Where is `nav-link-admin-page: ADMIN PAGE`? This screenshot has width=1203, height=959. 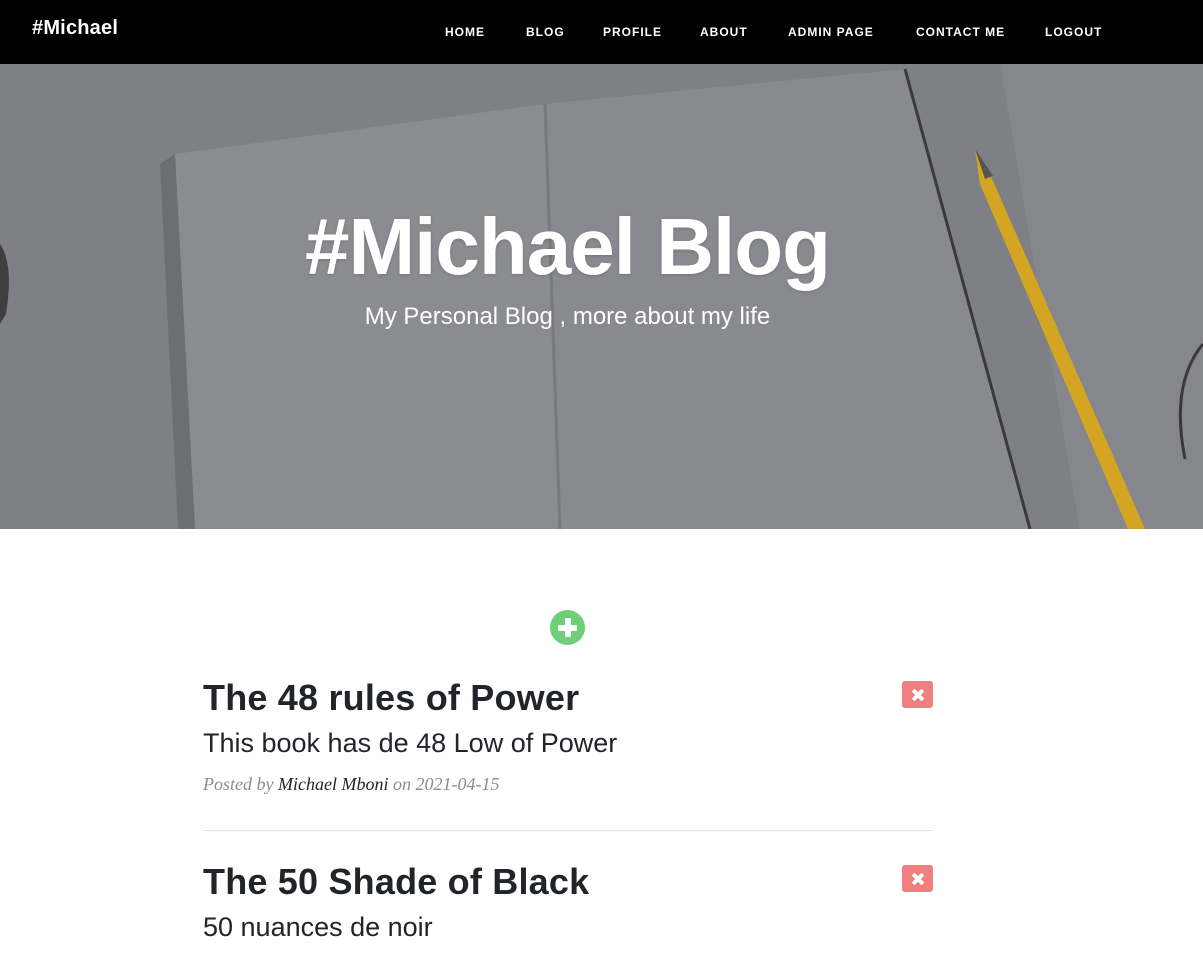
nav-link-admin-page: ADMIN PAGE is located at coordinates (831, 32).